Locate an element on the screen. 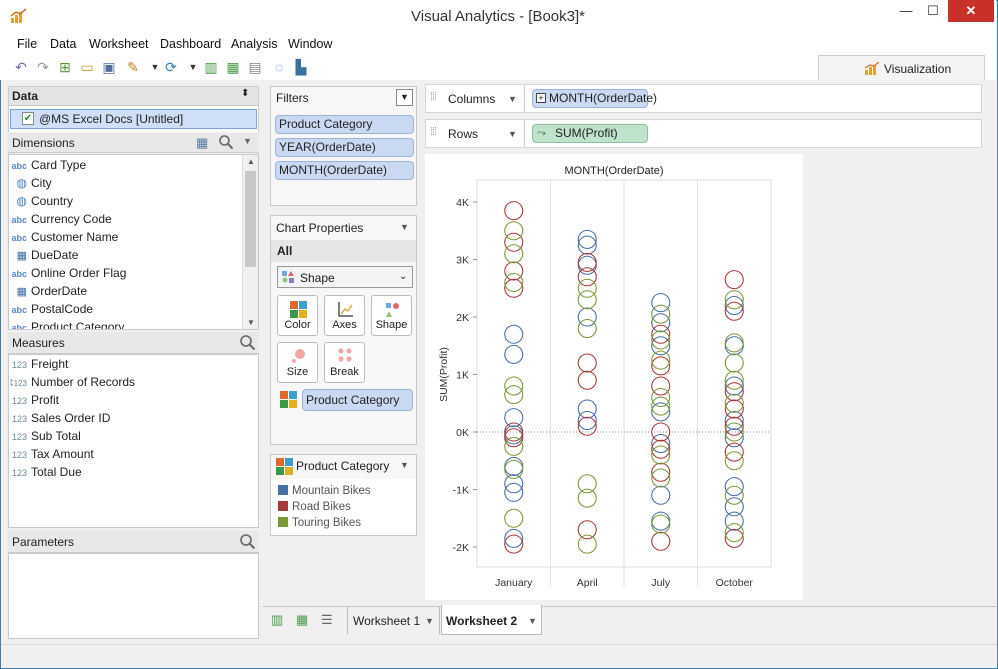 This screenshot has height=669, width=998. scope-all-label: All is located at coordinates (284, 251).